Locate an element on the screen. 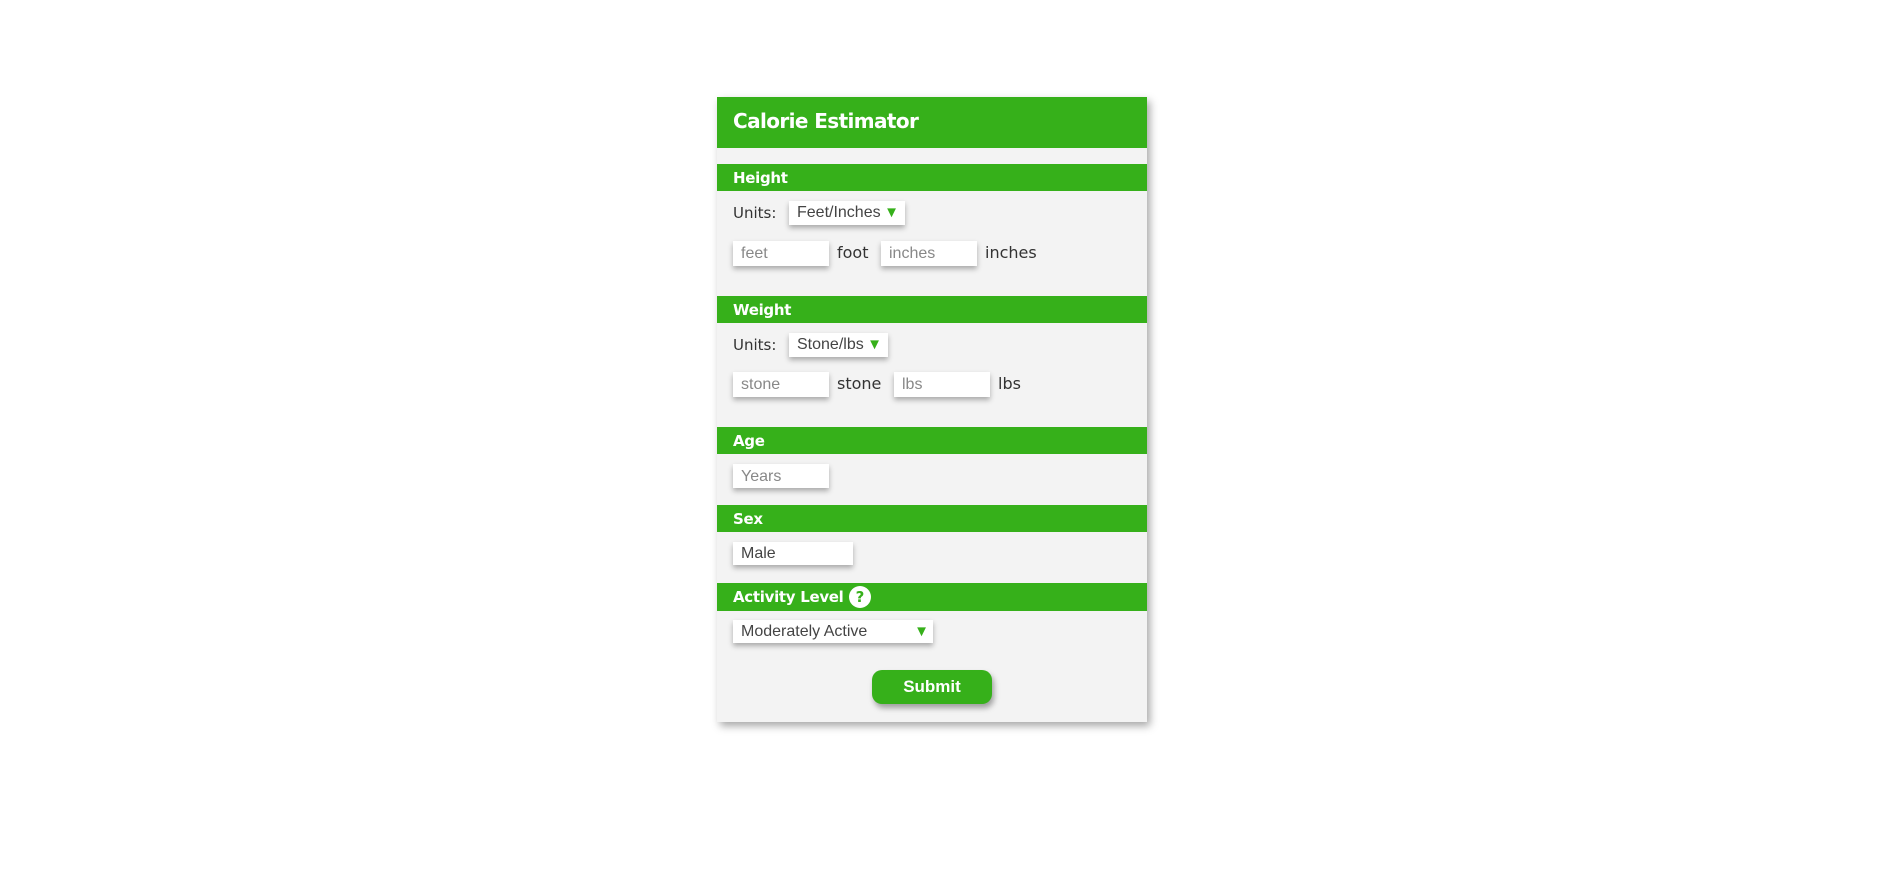  feet-unit-label: foot is located at coordinates (853, 252).